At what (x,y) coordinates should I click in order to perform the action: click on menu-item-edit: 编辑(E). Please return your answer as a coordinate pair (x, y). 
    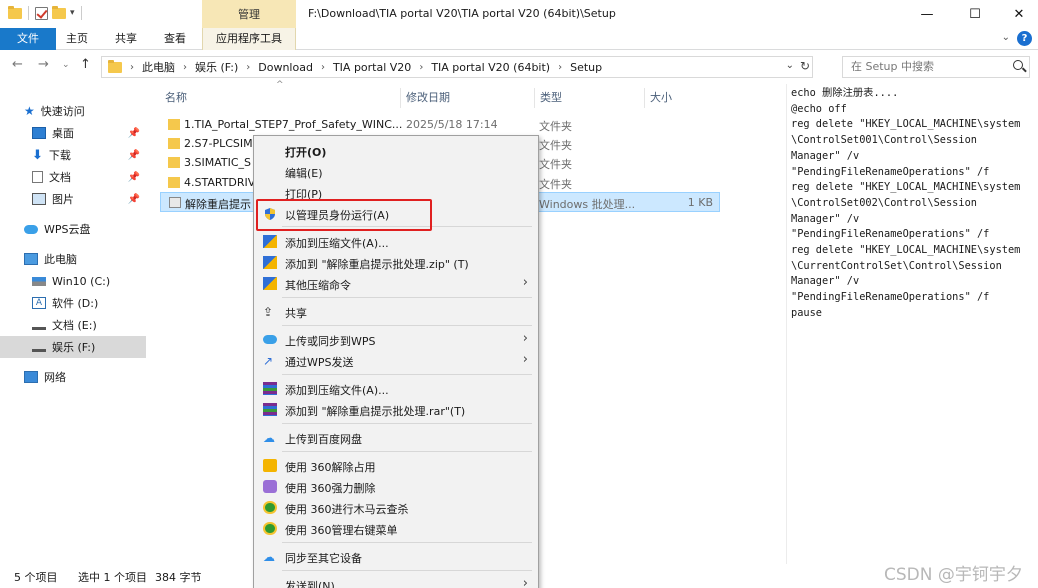
    Looking at the image, I should click on (396, 171).